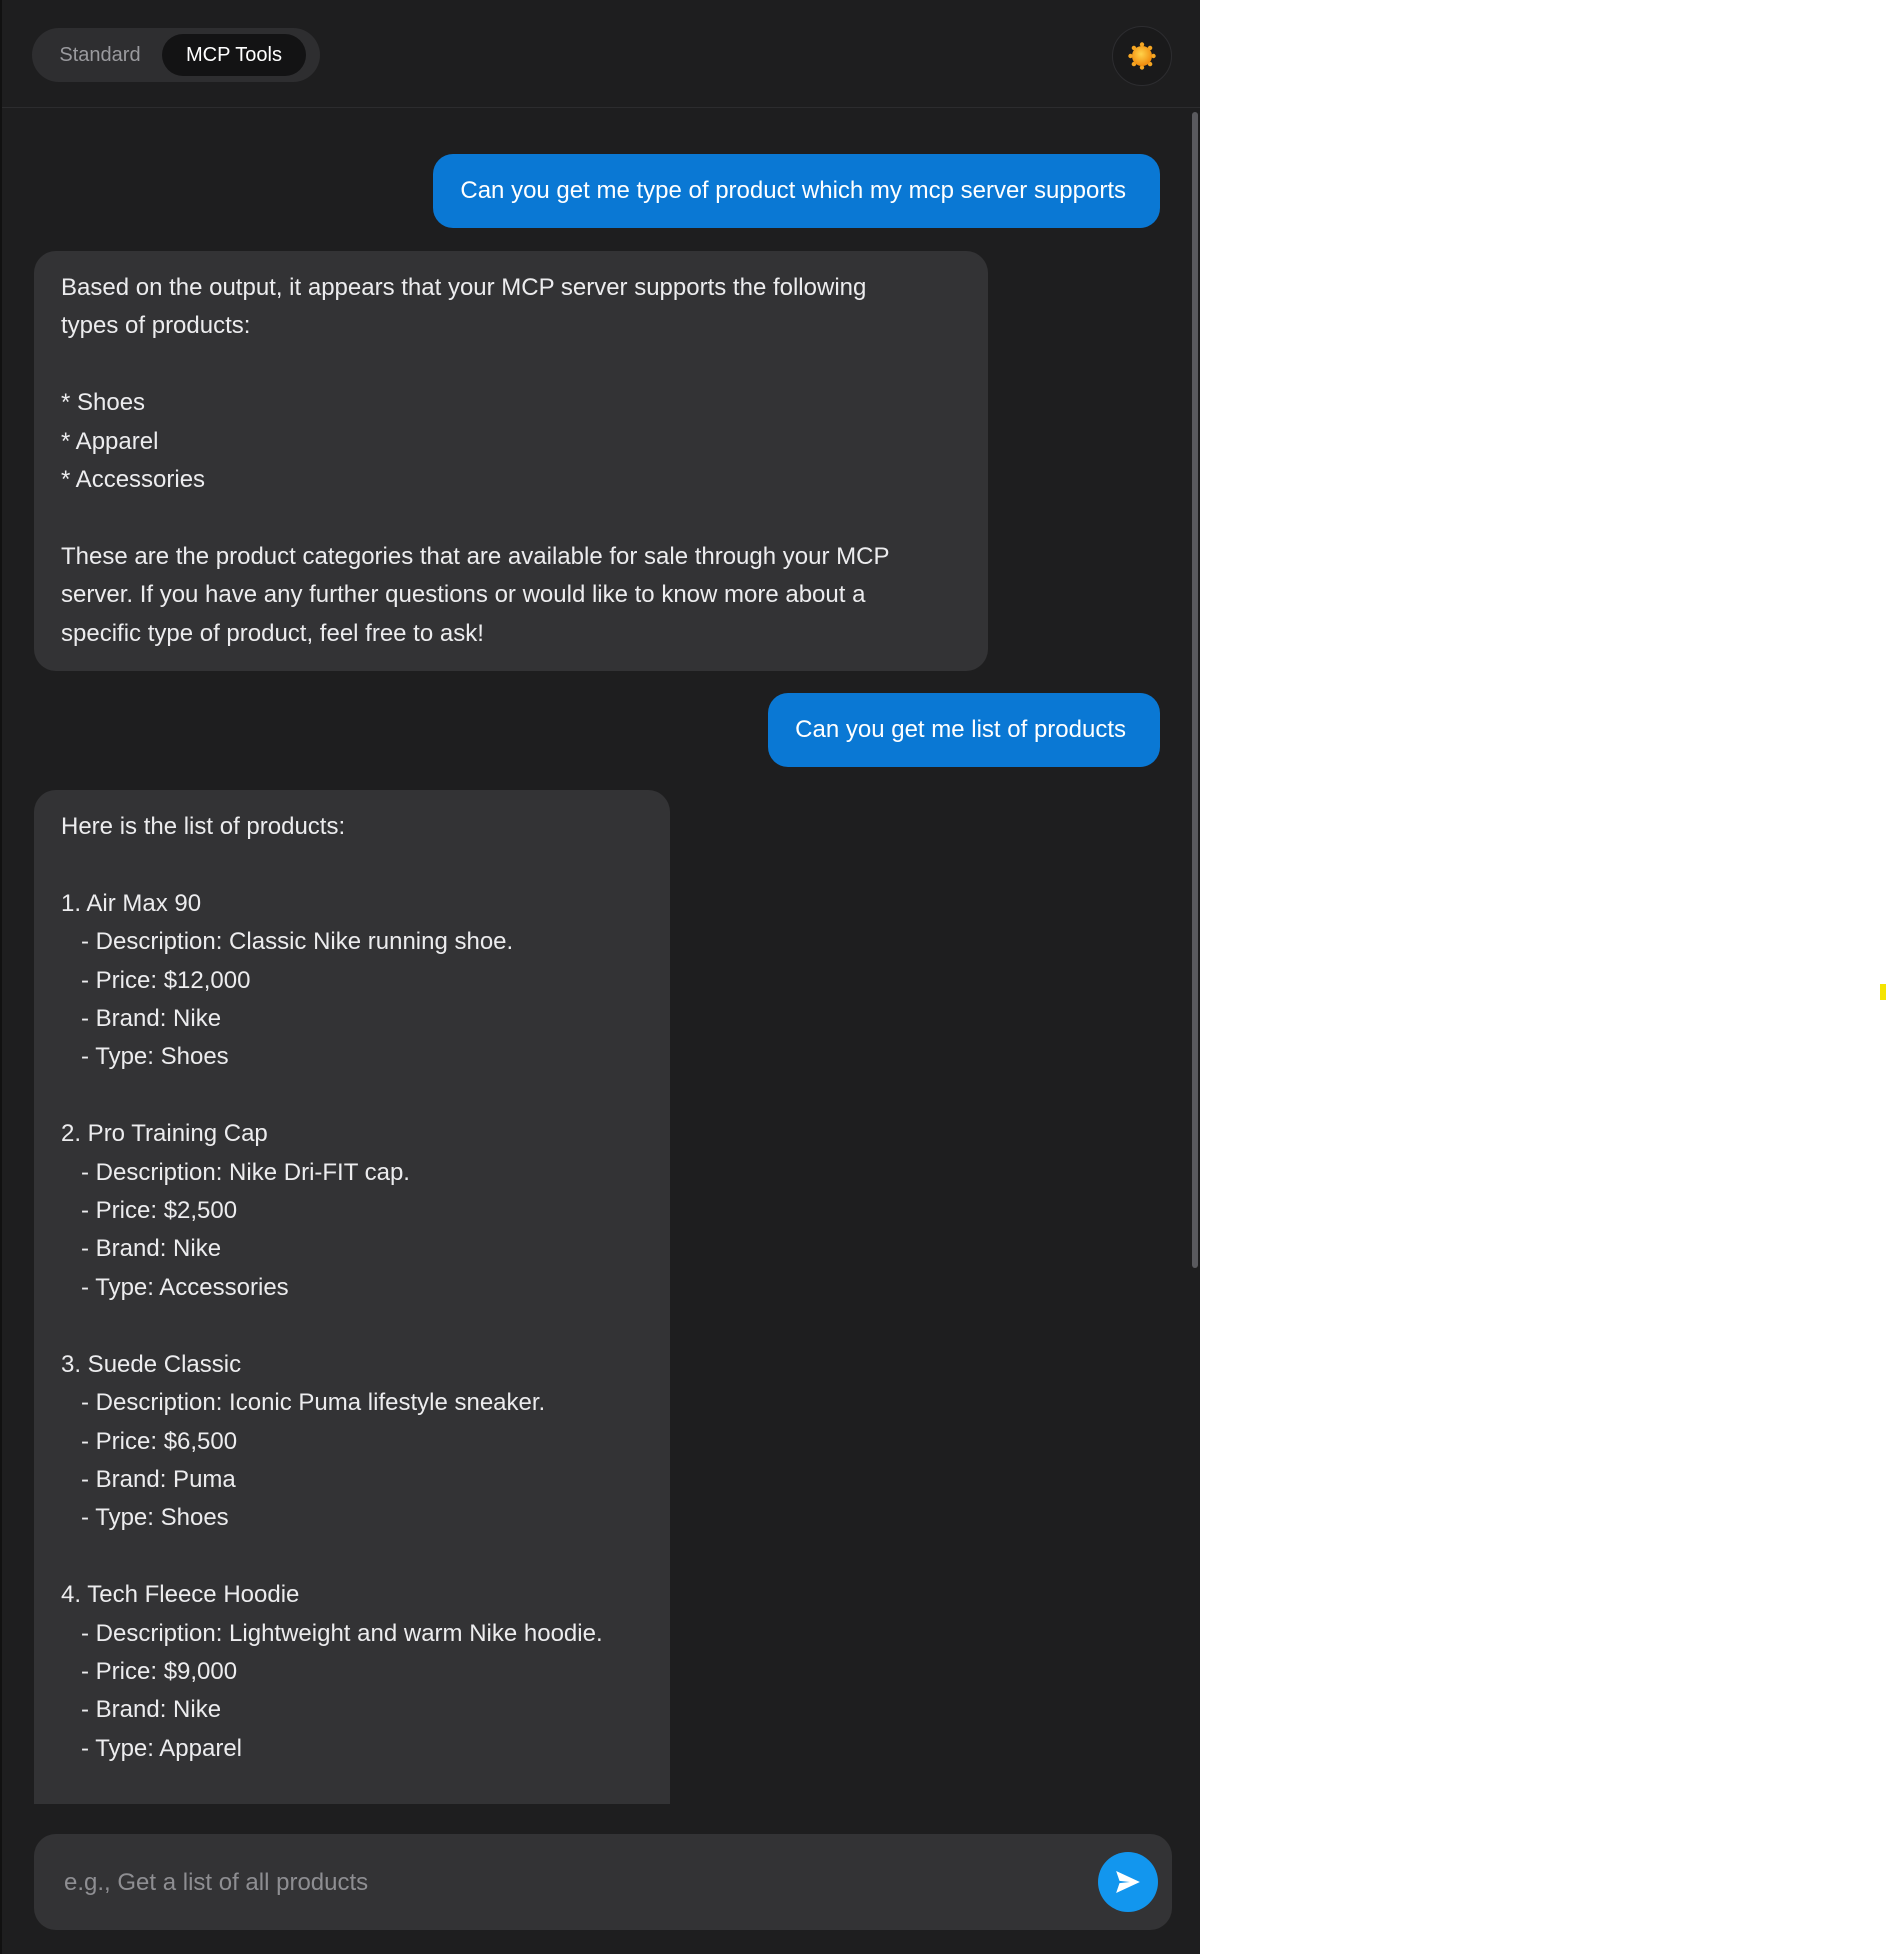 The height and width of the screenshot is (1954, 1888). Describe the element at coordinates (564, 1883) in the screenshot. I see `message-input` at that location.